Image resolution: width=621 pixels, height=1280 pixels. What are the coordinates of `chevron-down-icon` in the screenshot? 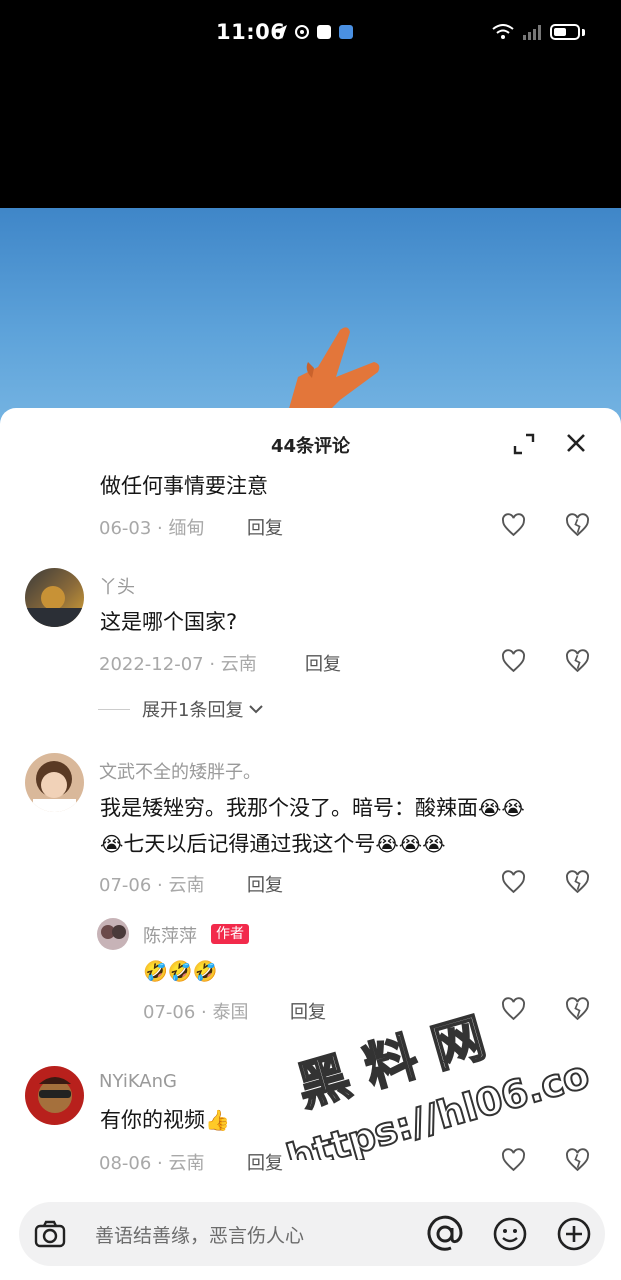 It's located at (256, 709).